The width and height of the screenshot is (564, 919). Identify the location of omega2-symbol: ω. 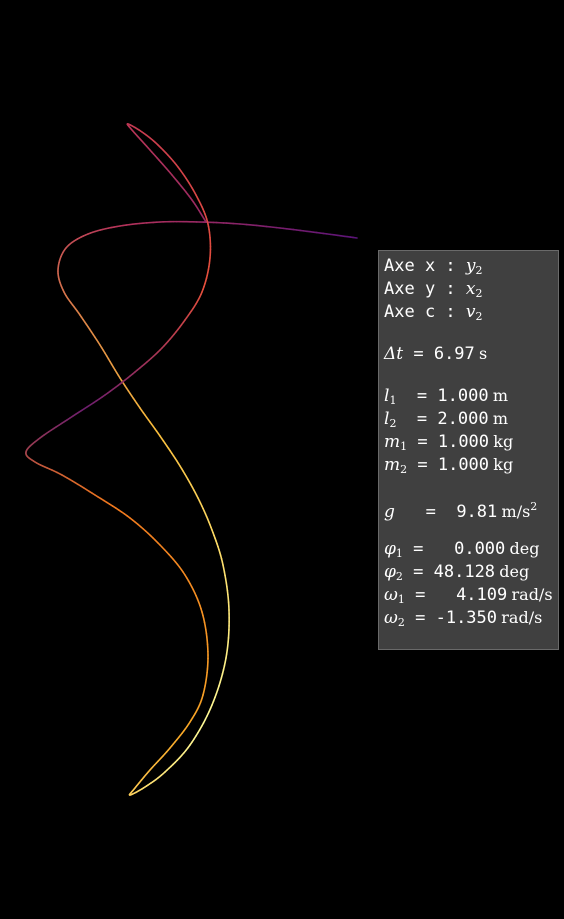
(391, 618).